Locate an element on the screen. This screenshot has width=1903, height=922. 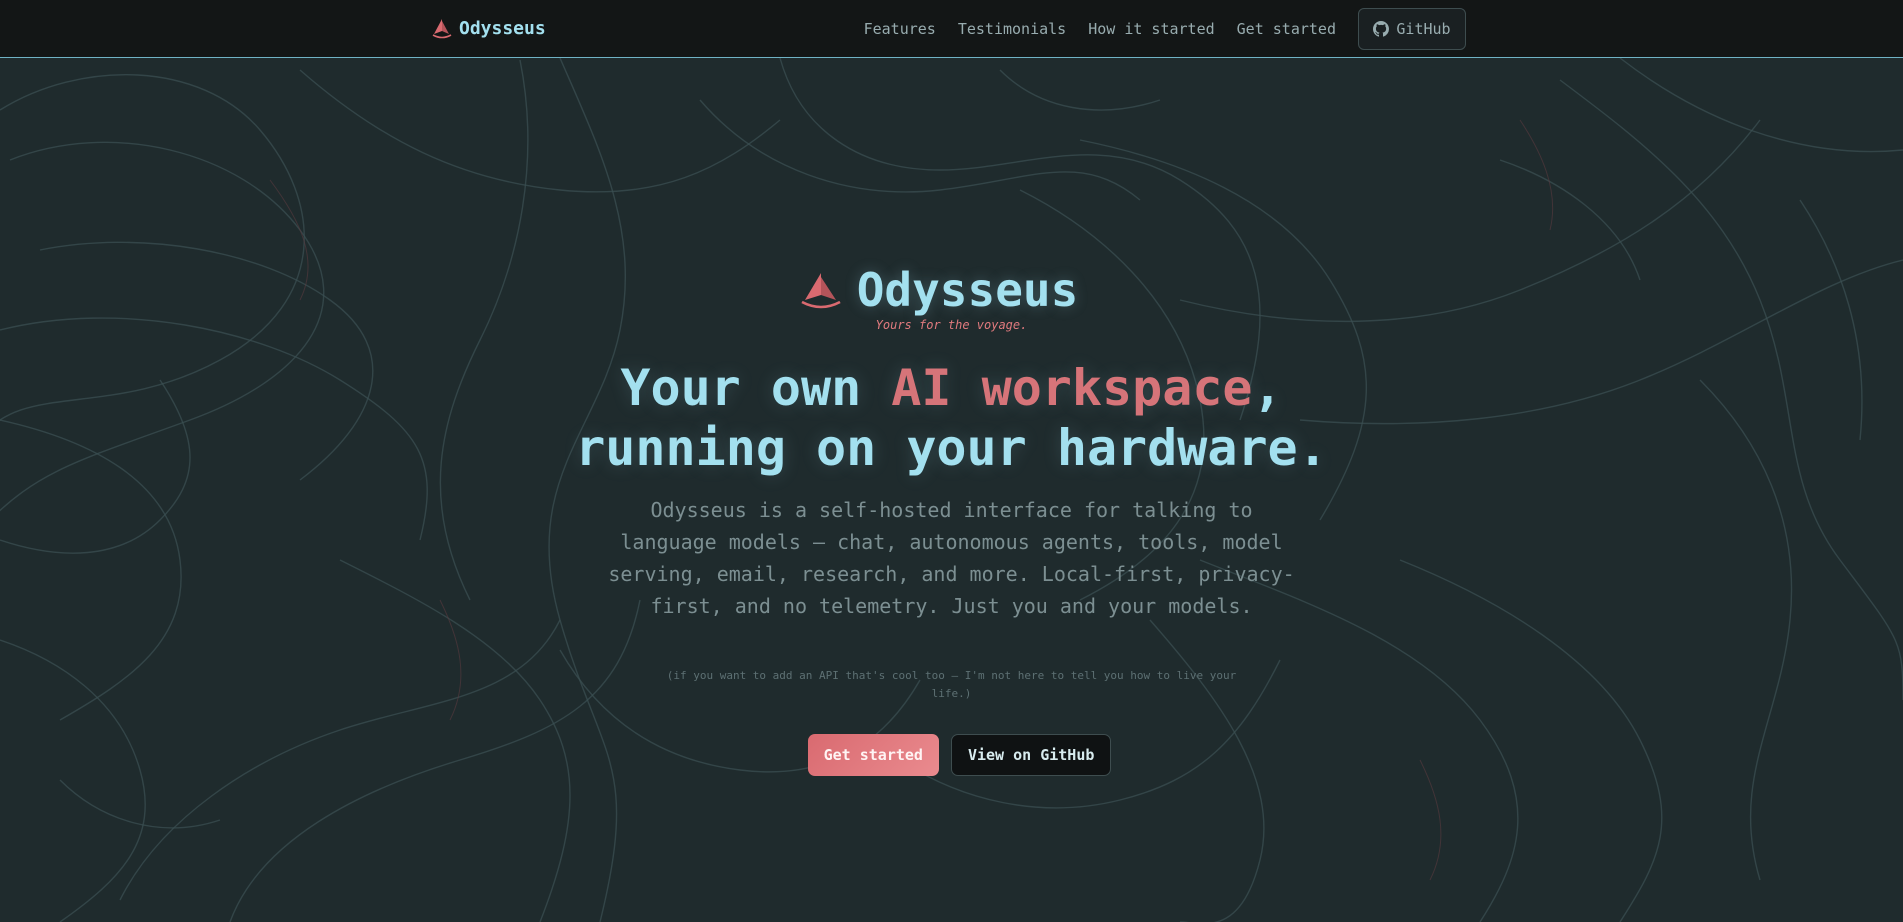
headline-accent: AI workspace is located at coordinates (1072, 388).